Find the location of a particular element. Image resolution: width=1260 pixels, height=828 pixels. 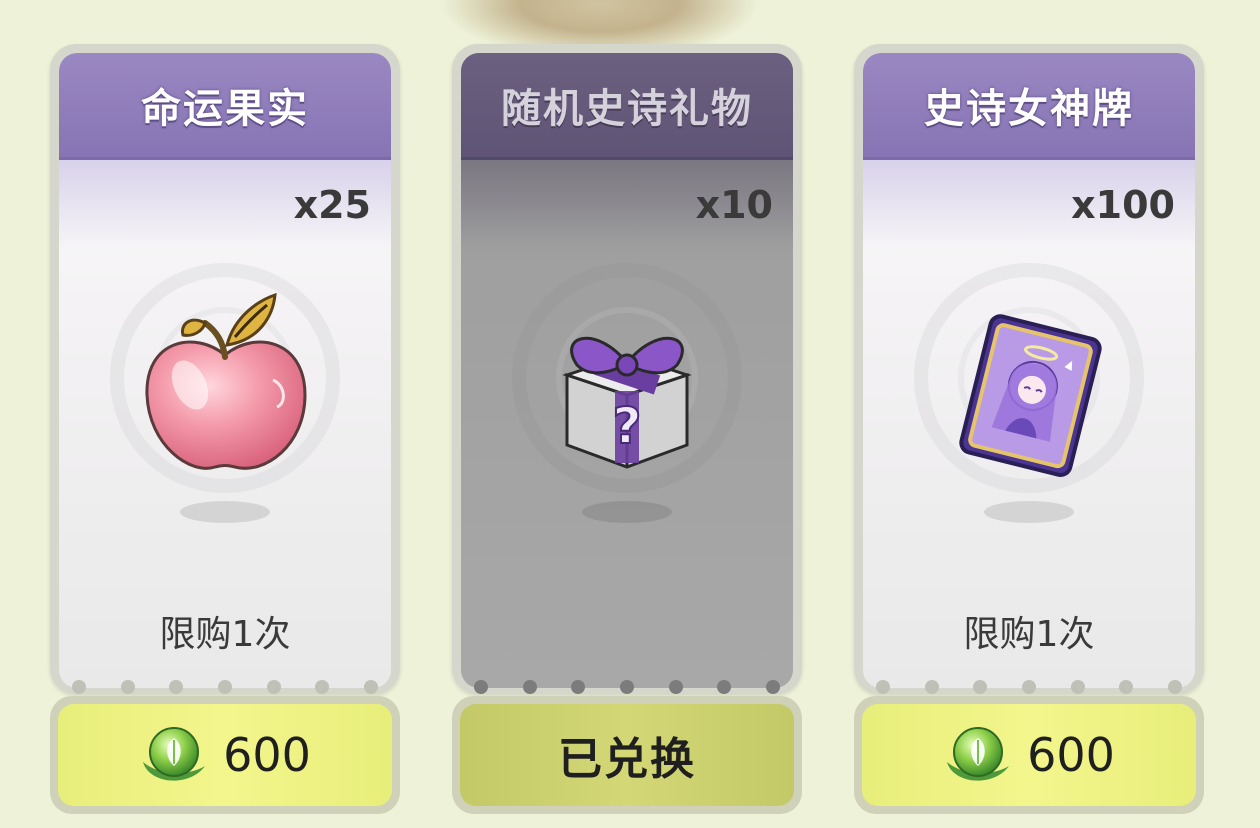

mystery-gift-box-icon: ? is located at coordinates (627, 402).